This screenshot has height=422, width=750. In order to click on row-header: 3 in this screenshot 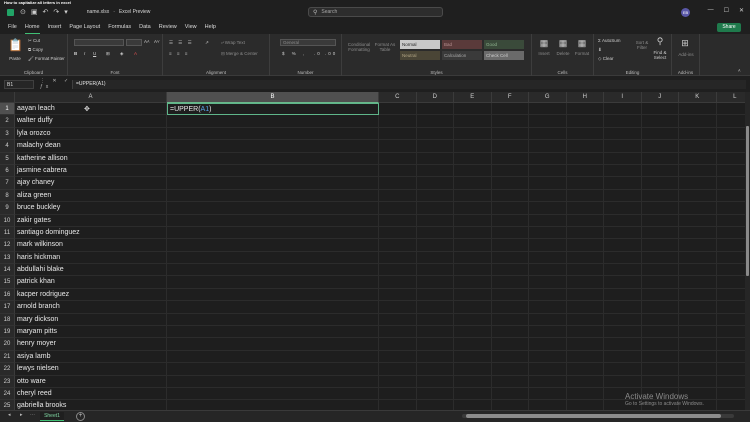, I will do `click(7, 134)`.